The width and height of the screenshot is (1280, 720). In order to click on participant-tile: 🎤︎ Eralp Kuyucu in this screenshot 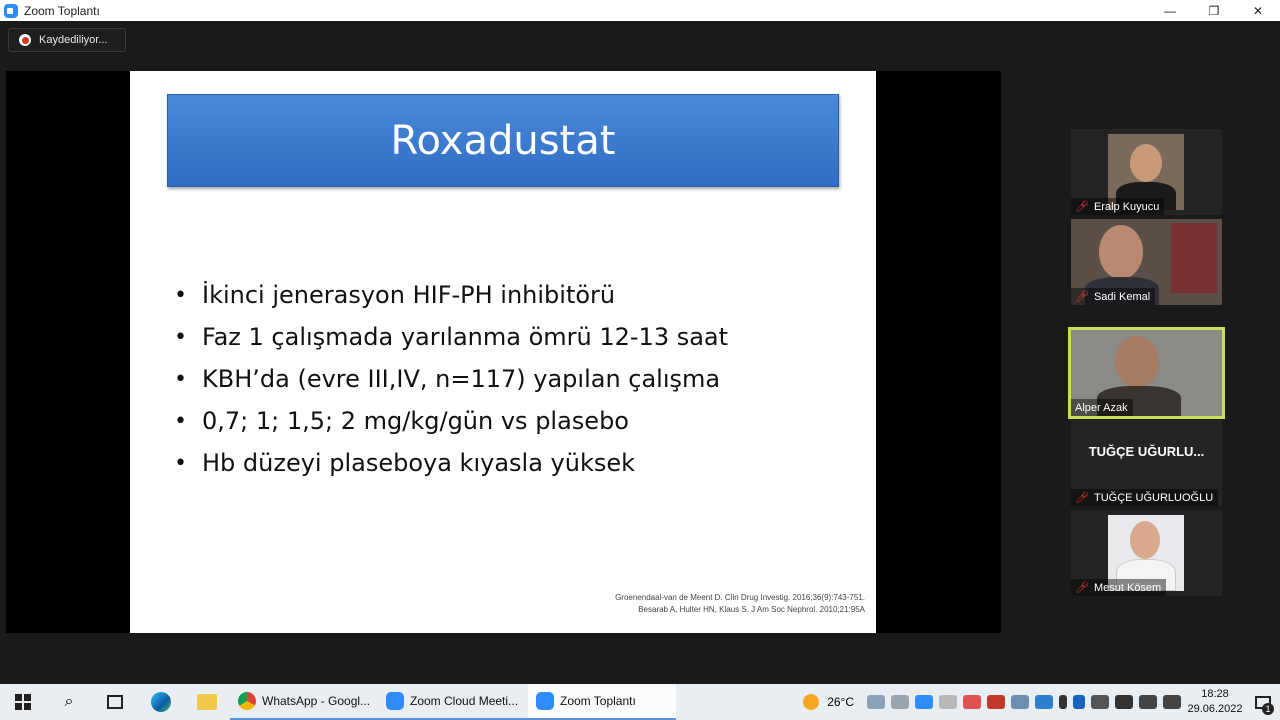, I will do `click(1146, 172)`.